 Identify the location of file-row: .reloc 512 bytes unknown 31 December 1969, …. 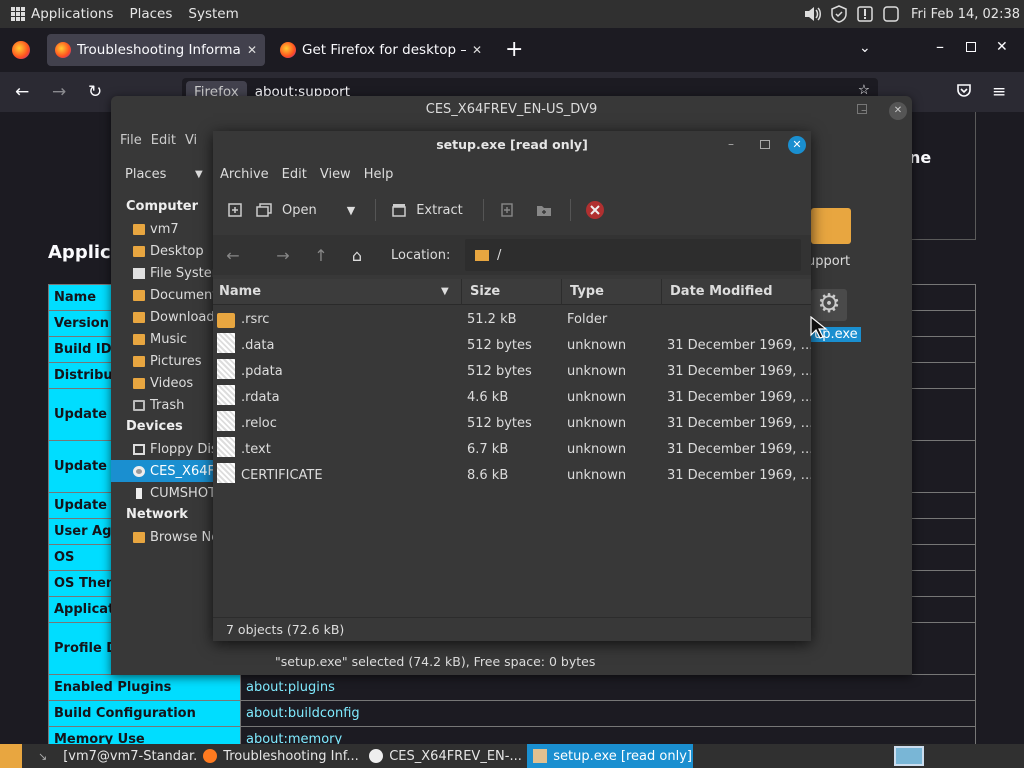
(512, 424).